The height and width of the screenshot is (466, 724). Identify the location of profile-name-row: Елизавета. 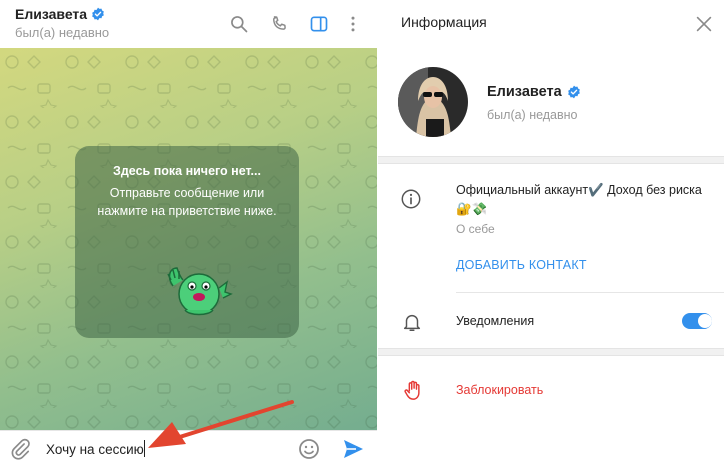
(534, 92).